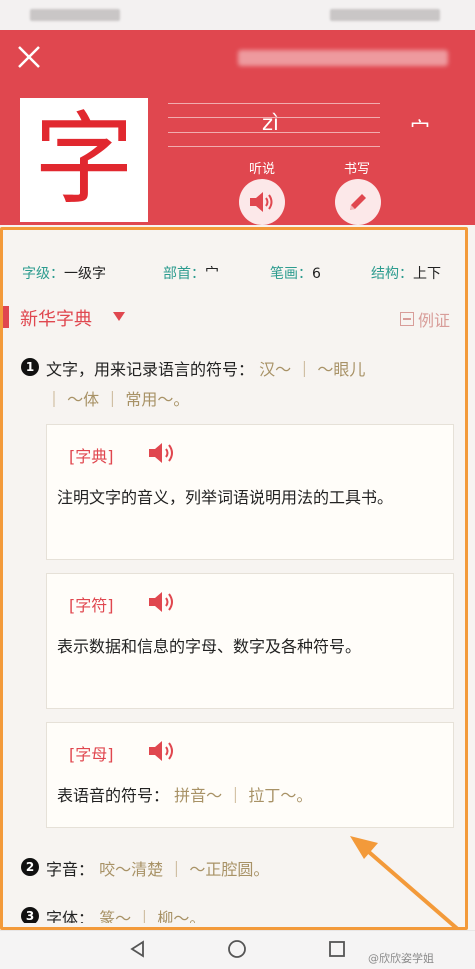  What do you see at coordinates (119, 316) in the screenshot?
I see `caret-down-icon` at bounding box center [119, 316].